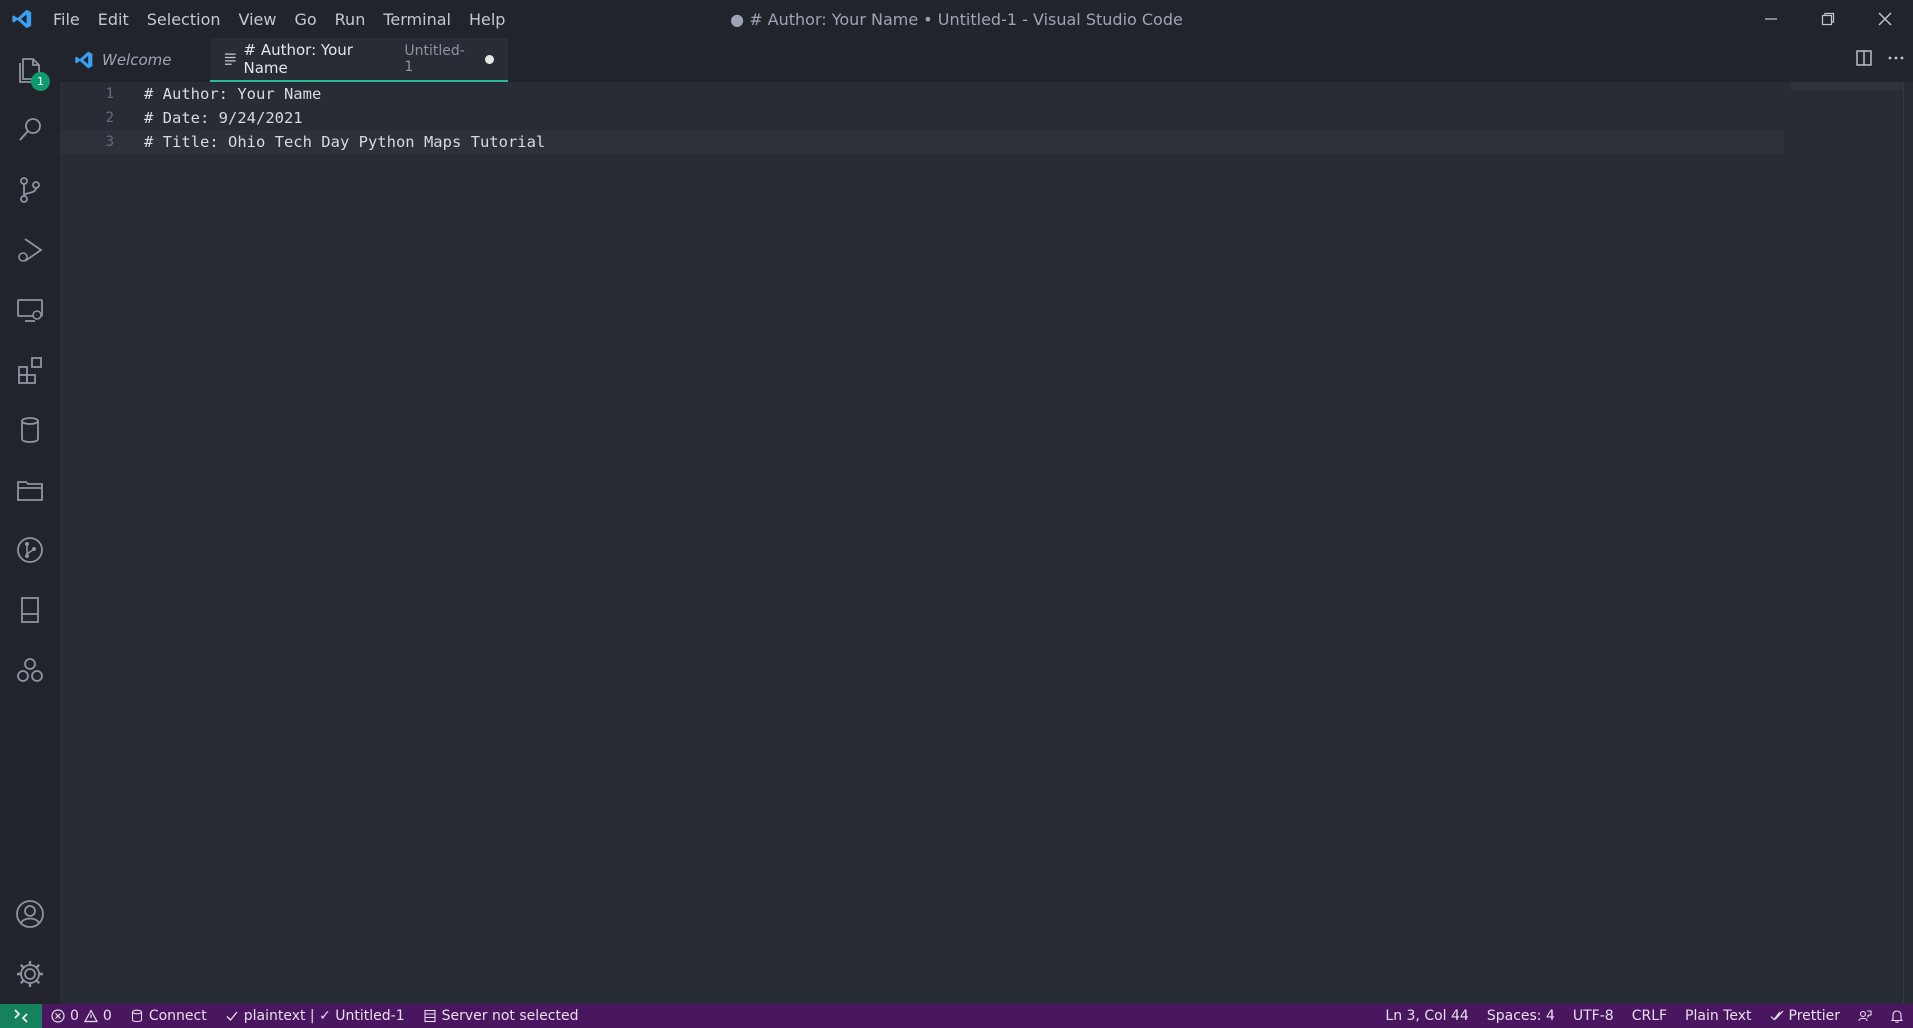 Image resolution: width=1913 pixels, height=1028 pixels. Describe the element at coordinates (1770, 19) in the screenshot. I see `minimize-button` at that location.